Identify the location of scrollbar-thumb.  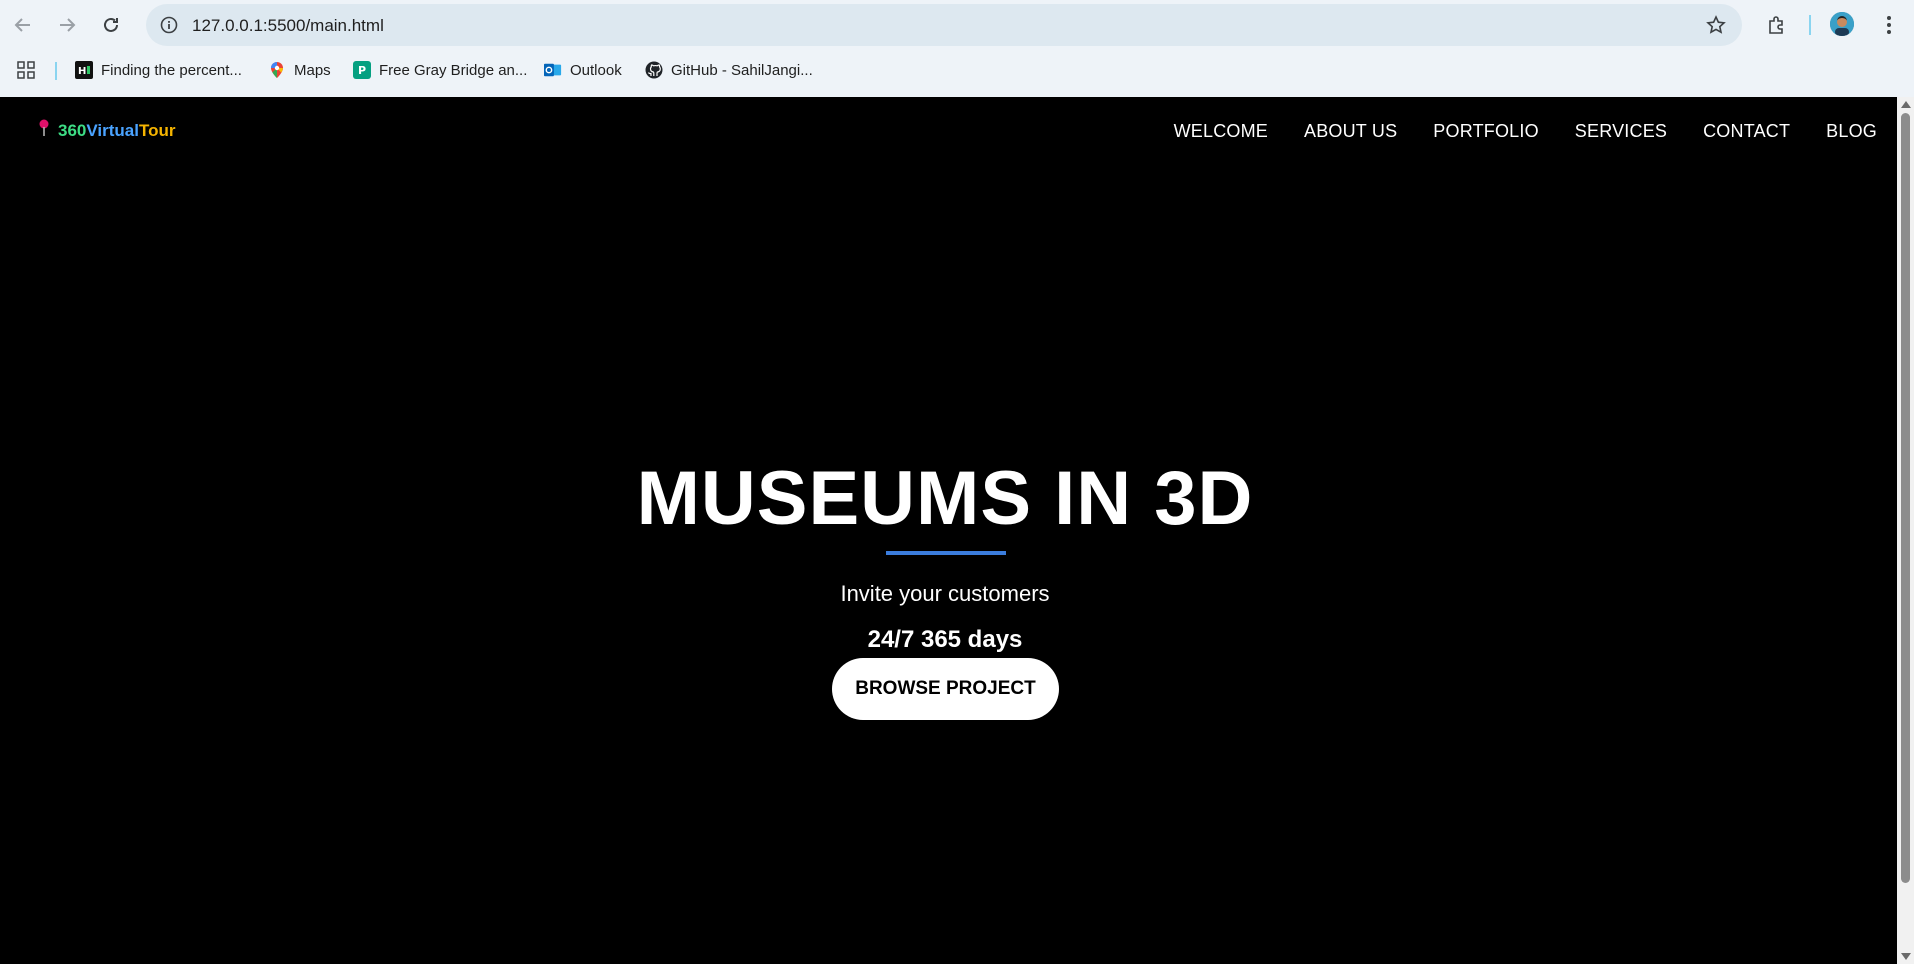
(1905, 498).